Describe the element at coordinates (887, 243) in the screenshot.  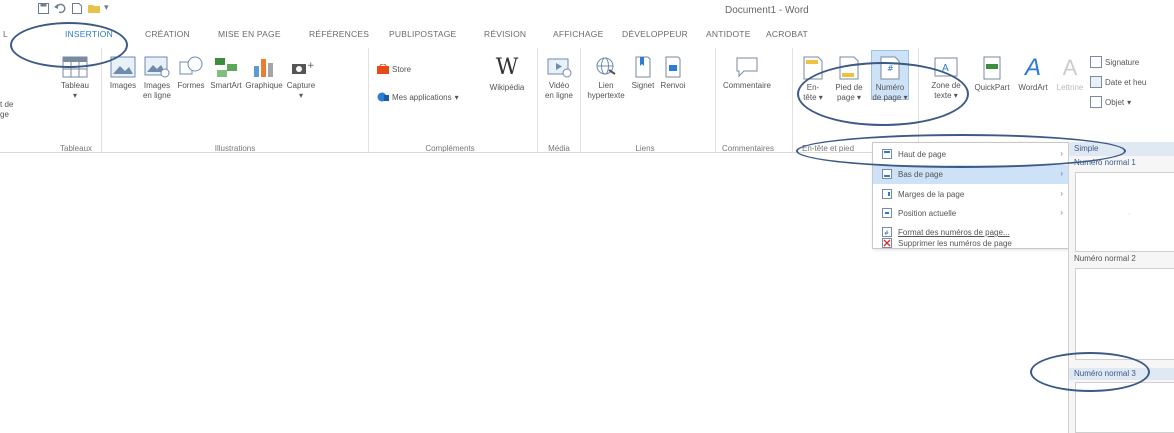
I see `remove-numbers-icon` at that location.